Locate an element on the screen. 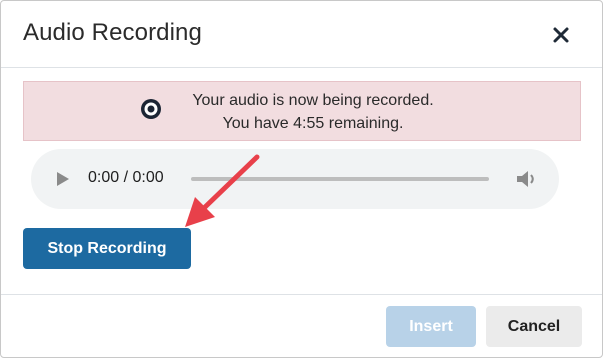  close-icon is located at coordinates (561, 35).